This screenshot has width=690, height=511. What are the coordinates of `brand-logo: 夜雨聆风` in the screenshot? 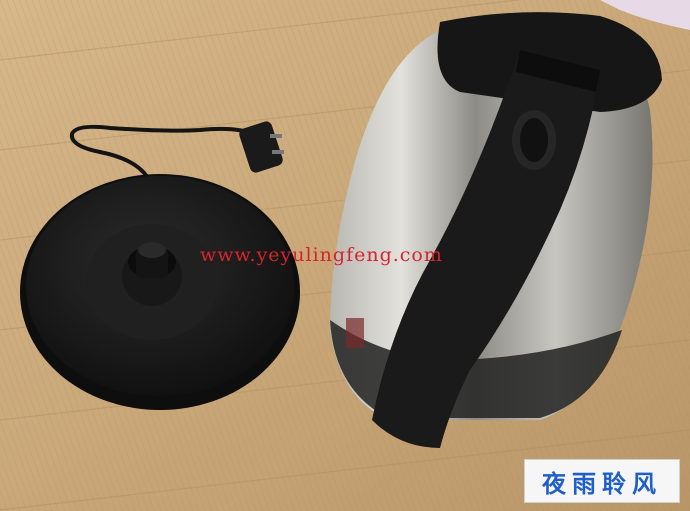 It's located at (602, 481).